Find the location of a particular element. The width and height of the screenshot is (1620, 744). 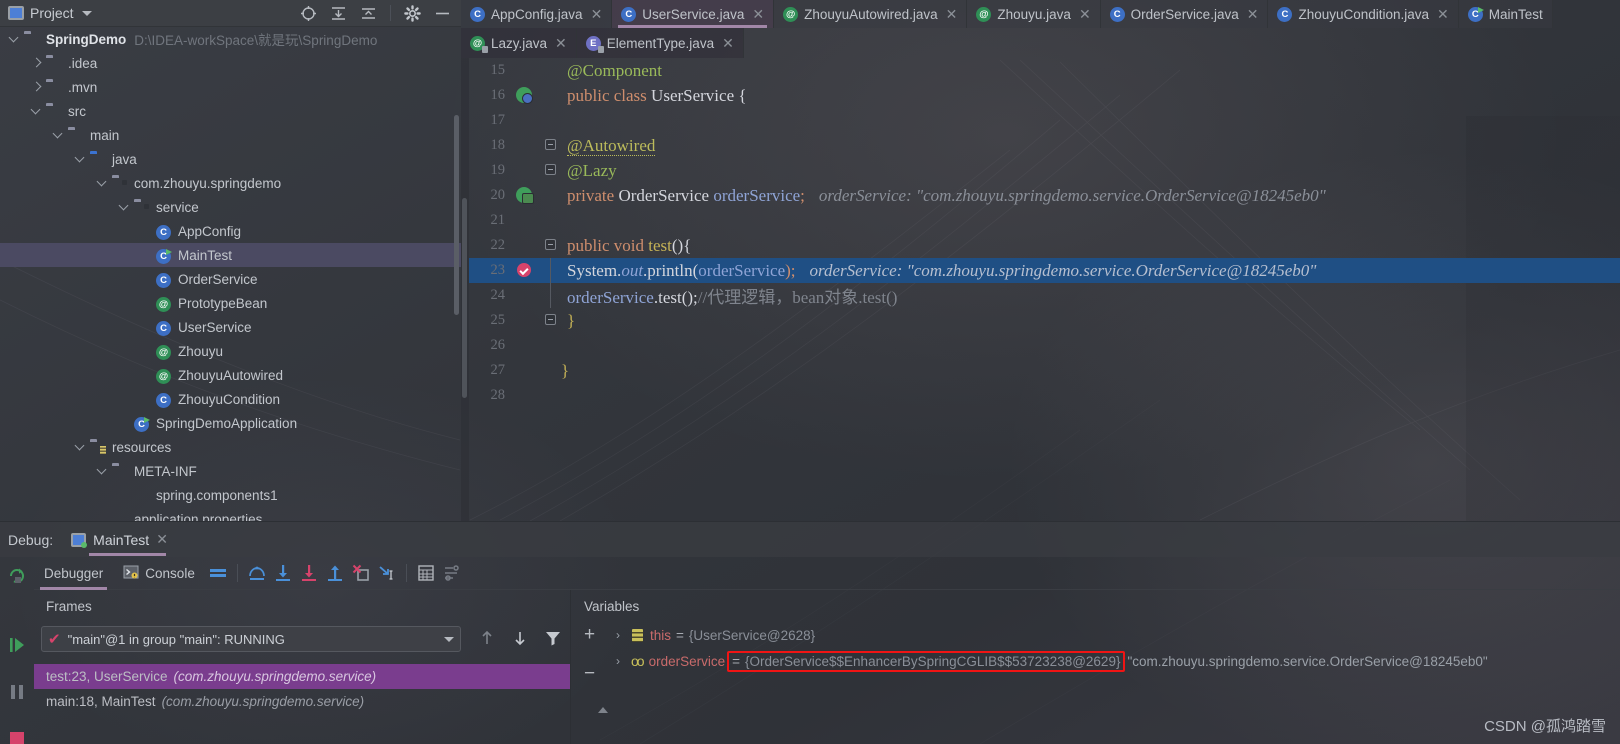

tree-item-userservice: C UserService is located at coordinates (230, 327).